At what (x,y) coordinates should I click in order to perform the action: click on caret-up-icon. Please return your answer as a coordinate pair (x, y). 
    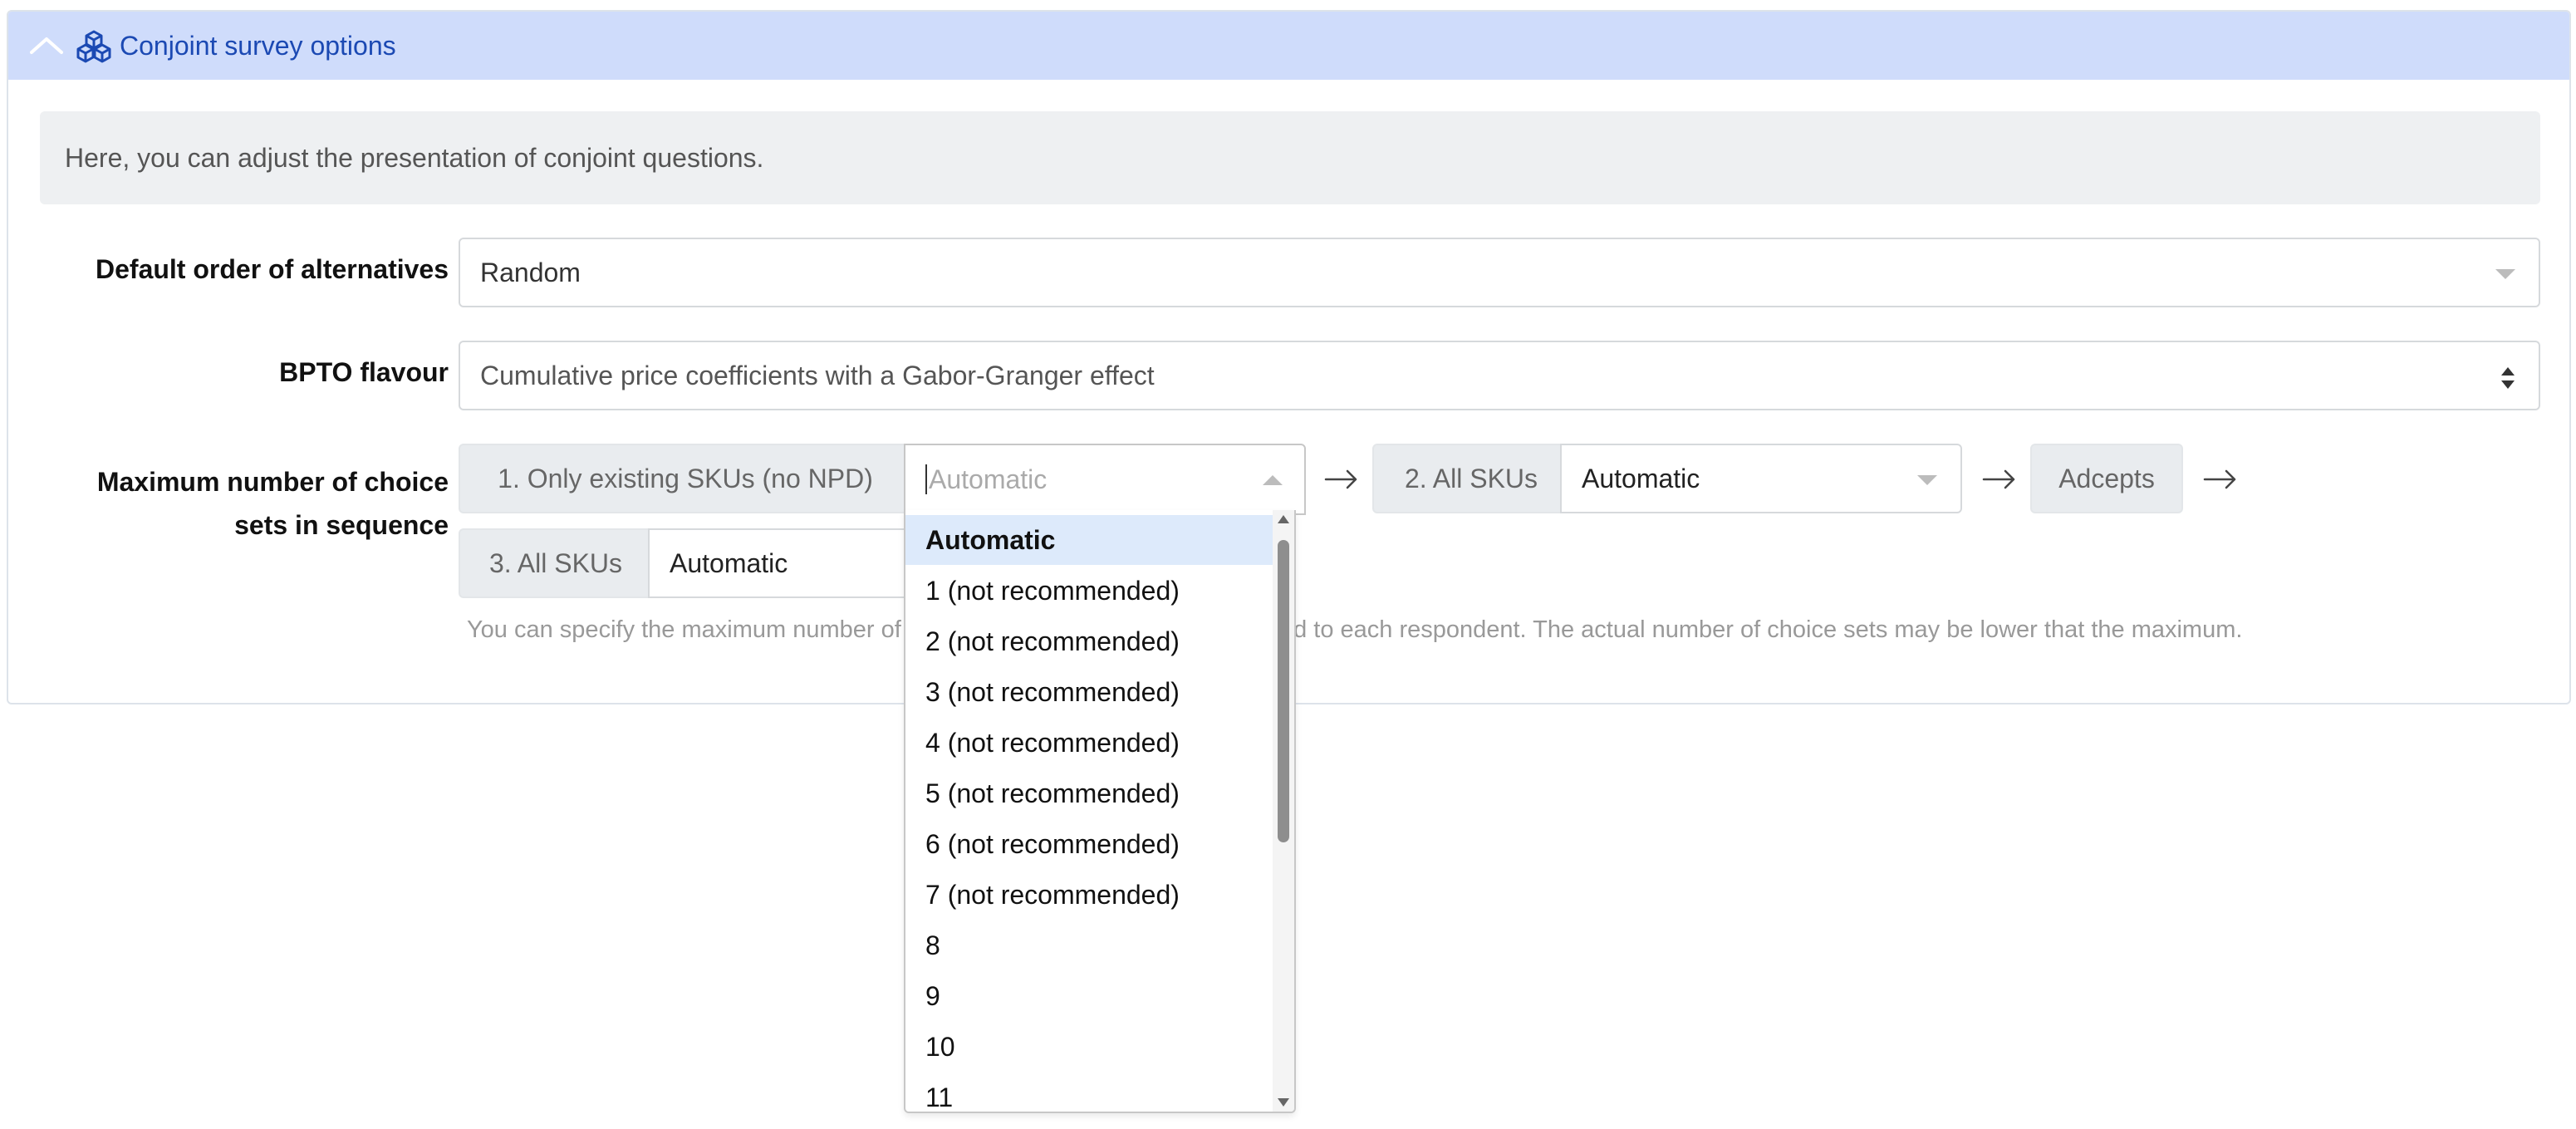
    Looking at the image, I should click on (1273, 480).